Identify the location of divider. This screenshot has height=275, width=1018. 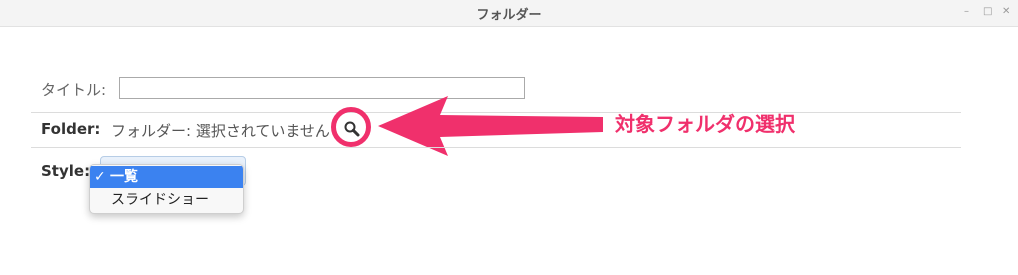
(496, 147).